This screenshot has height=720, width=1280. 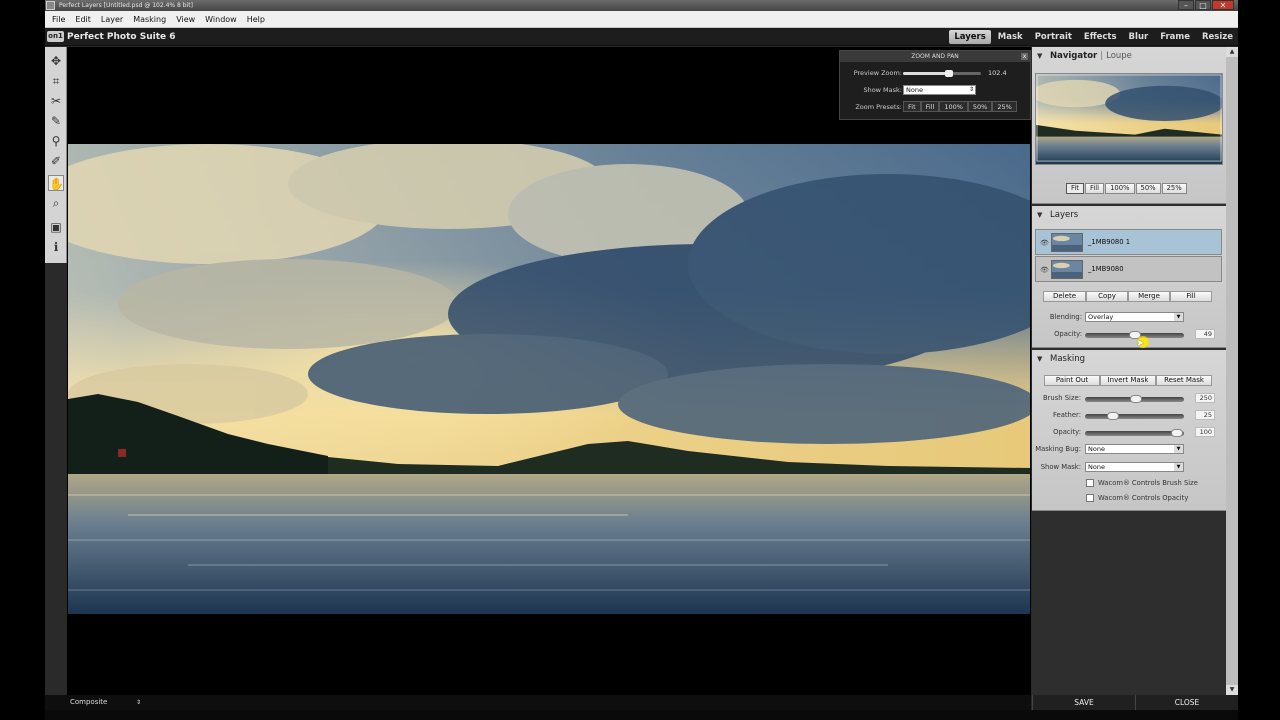 I want to click on nav-25-button: 25%, so click(x=1174, y=188).